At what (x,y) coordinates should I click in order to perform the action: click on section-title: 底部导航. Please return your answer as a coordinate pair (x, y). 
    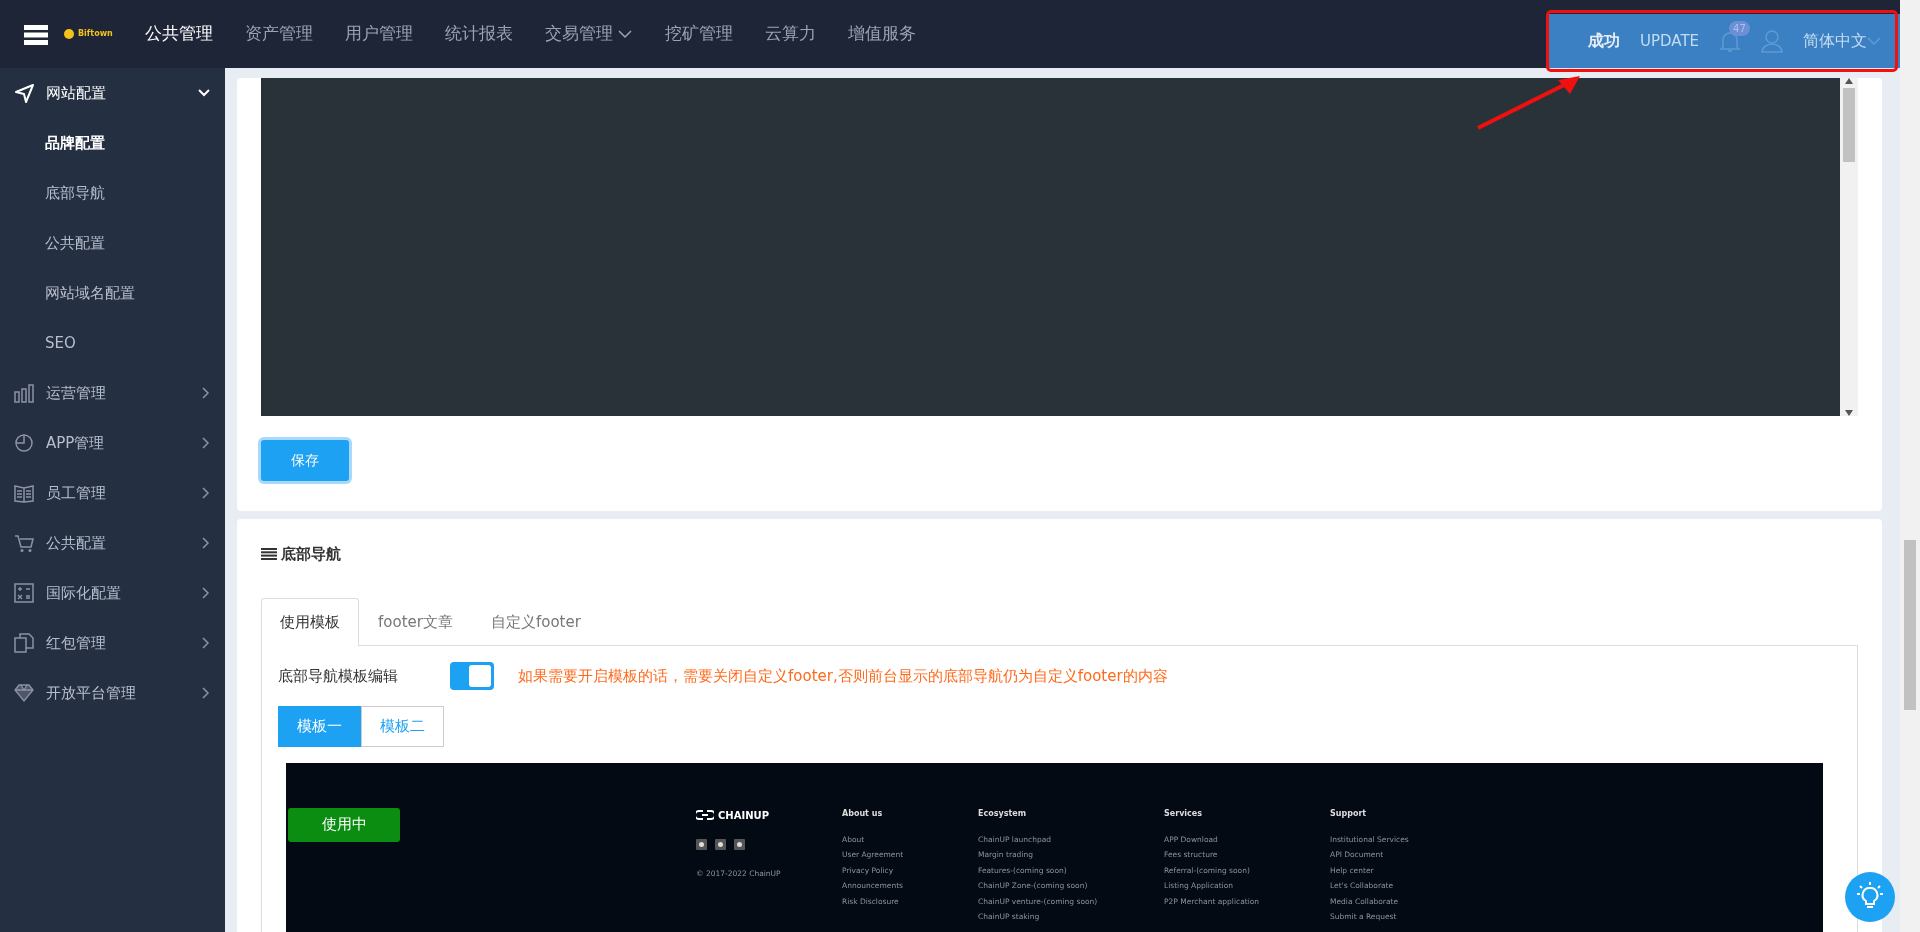
    Looking at the image, I should click on (311, 554).